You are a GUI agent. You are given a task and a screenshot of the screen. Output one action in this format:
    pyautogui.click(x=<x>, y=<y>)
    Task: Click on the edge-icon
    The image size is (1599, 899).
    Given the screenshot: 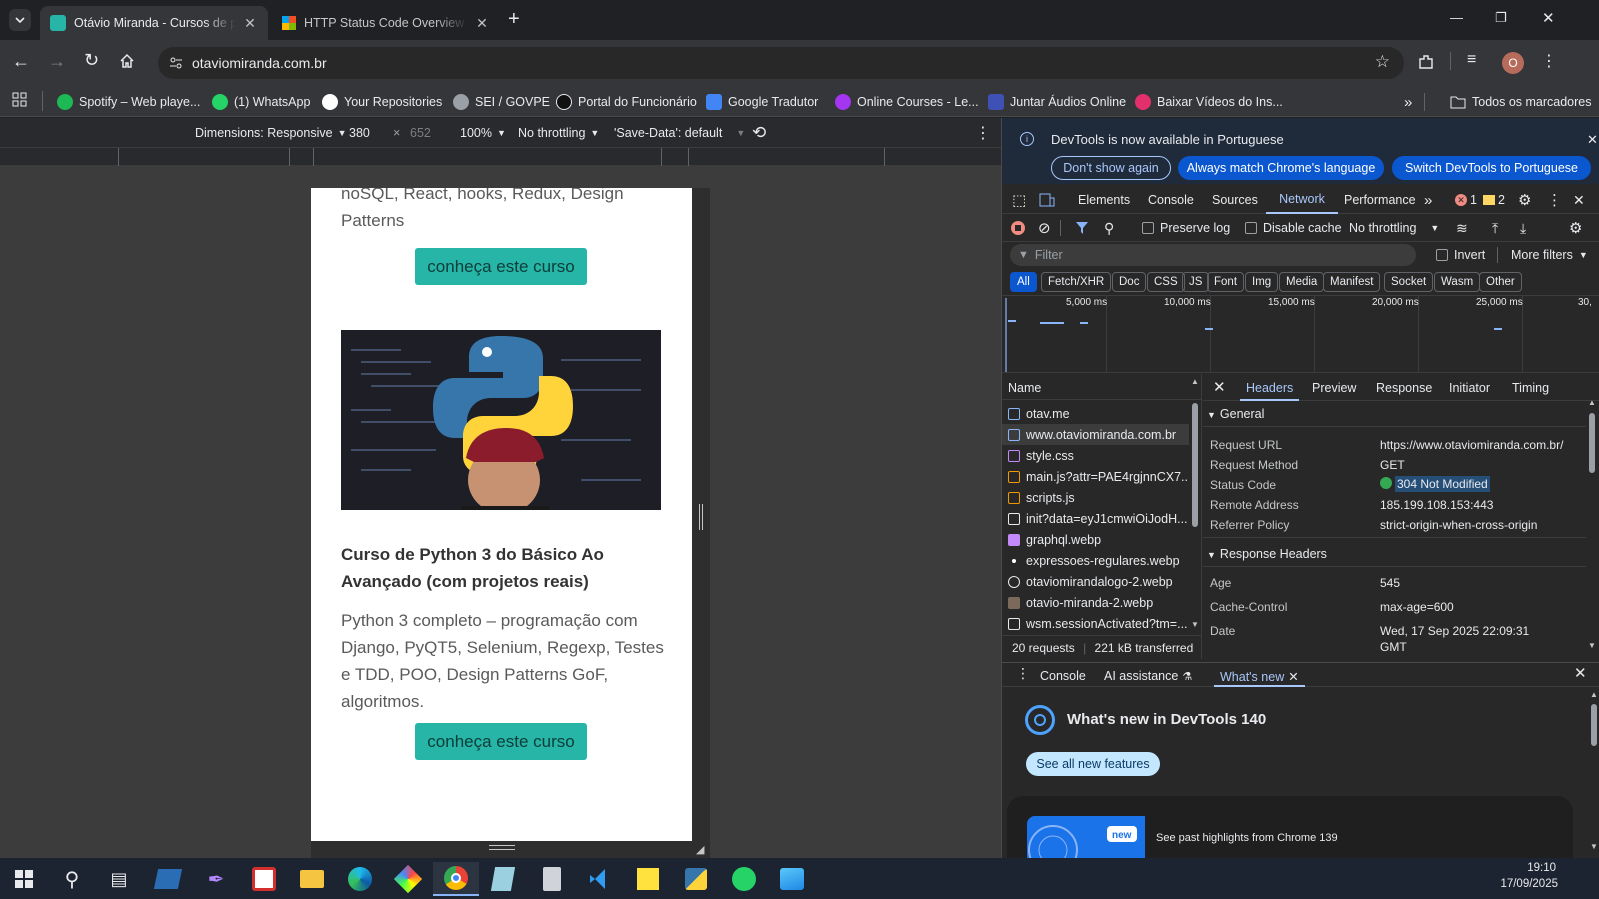 What is the action you would take?
    pyautogui.click(x=360, y=879)
    